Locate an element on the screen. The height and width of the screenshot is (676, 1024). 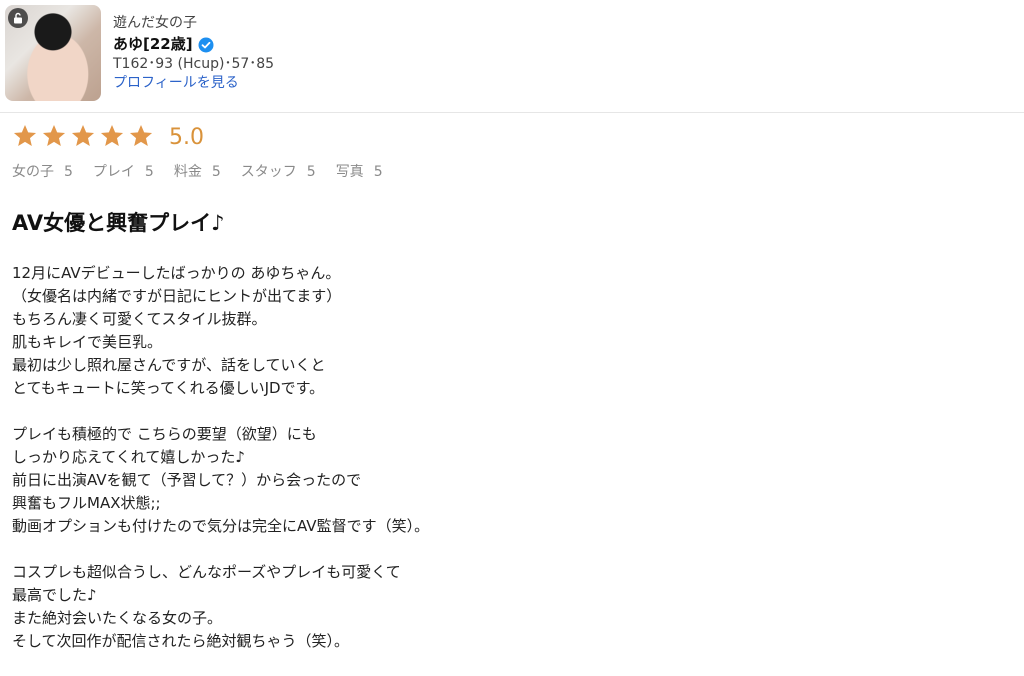
overall-rating: 5.0 is located at coordinates (108, 138).